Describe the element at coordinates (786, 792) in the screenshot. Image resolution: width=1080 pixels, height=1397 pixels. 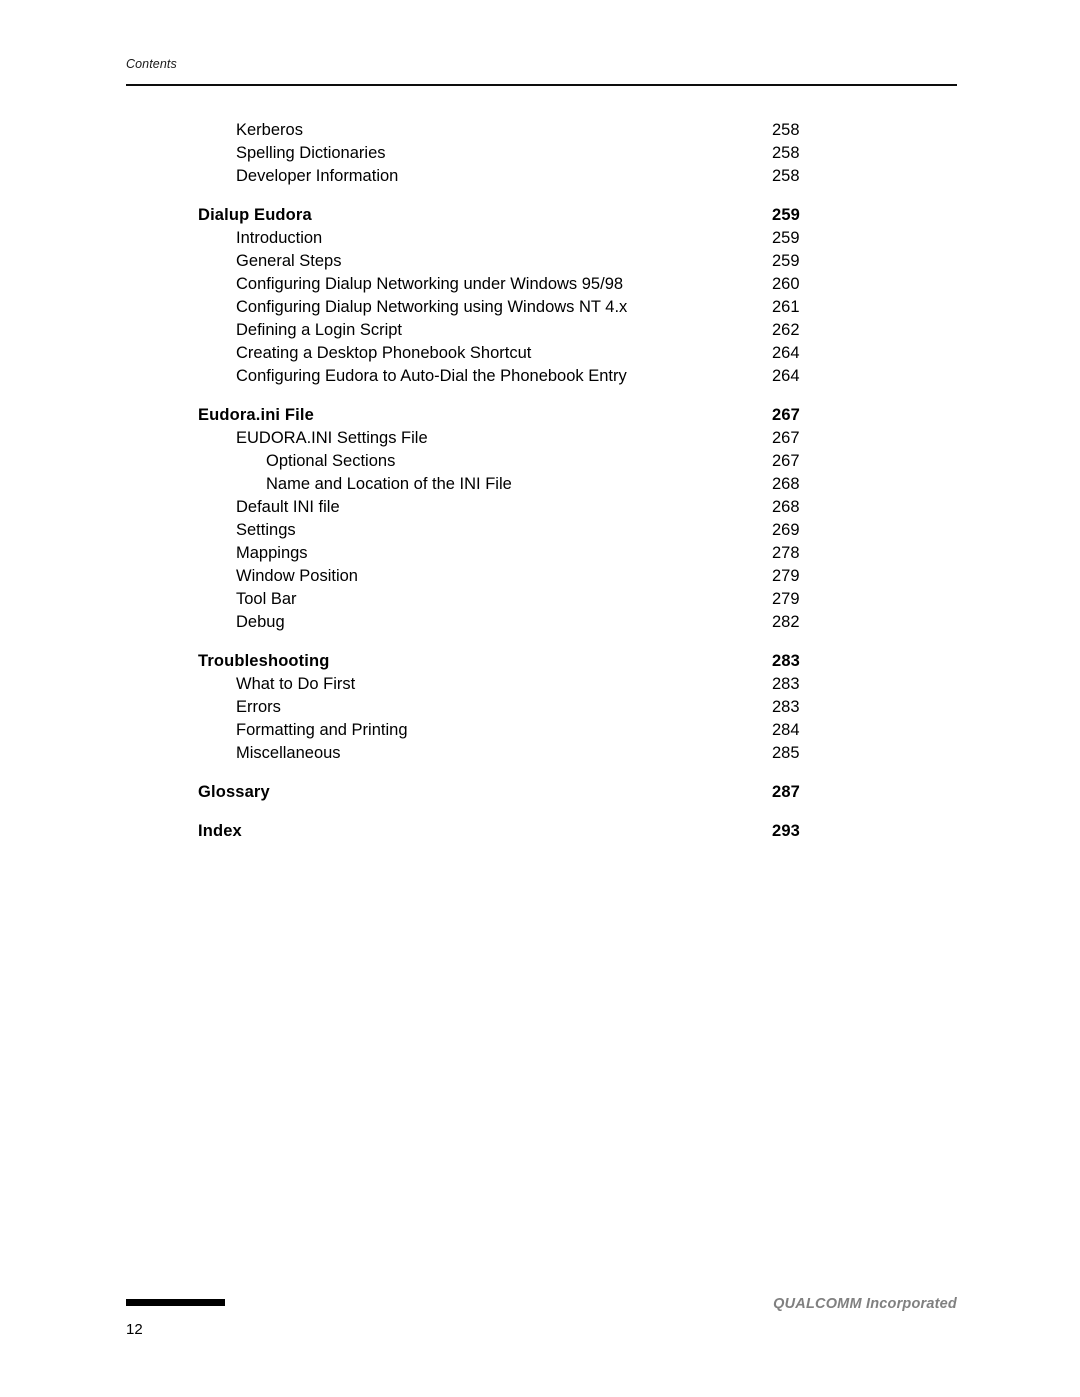
I see `toc-entry-page-number: 287` at that location.